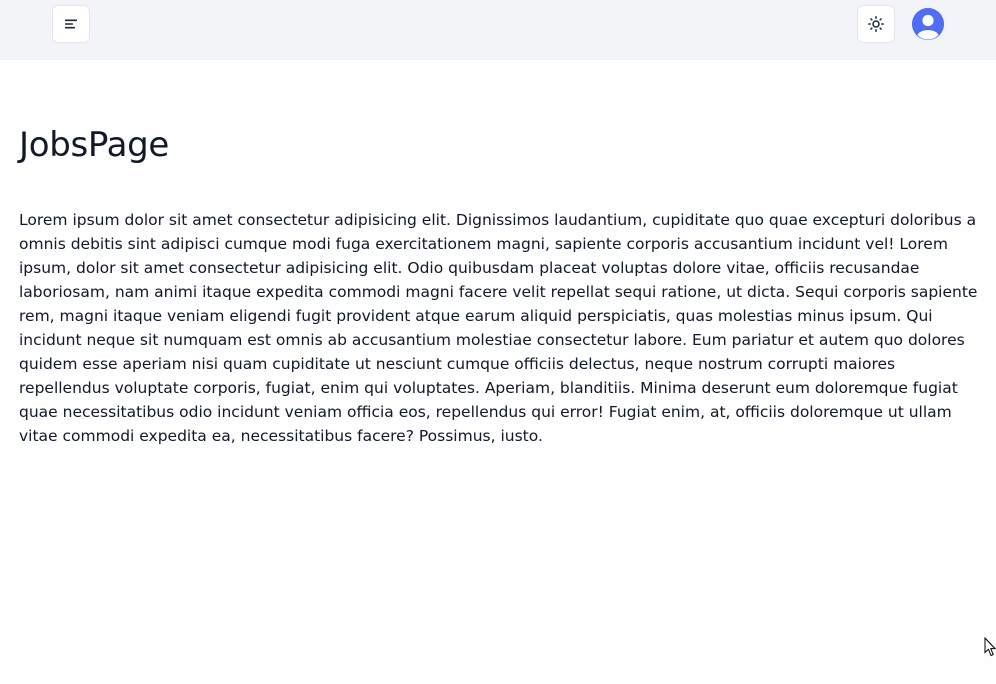 This screenshot has width=996, height=684. I want to click on user-avatar-button, so click(928, 24).